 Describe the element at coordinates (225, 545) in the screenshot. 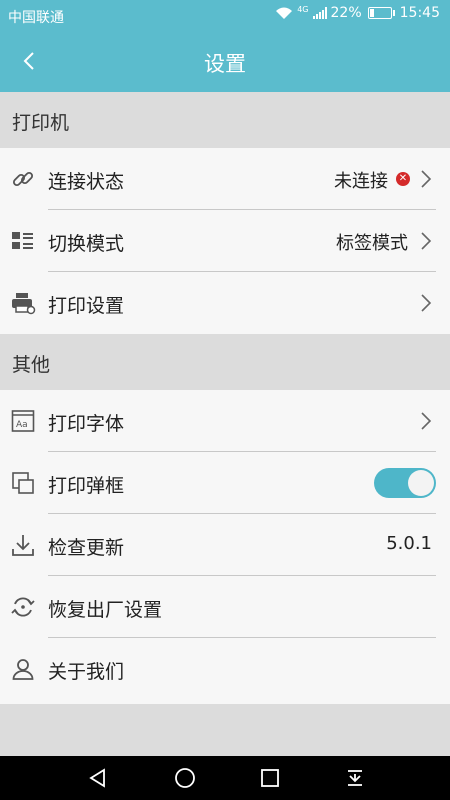

I see `check-update-row: 检查更新 5.0.1` at that location.